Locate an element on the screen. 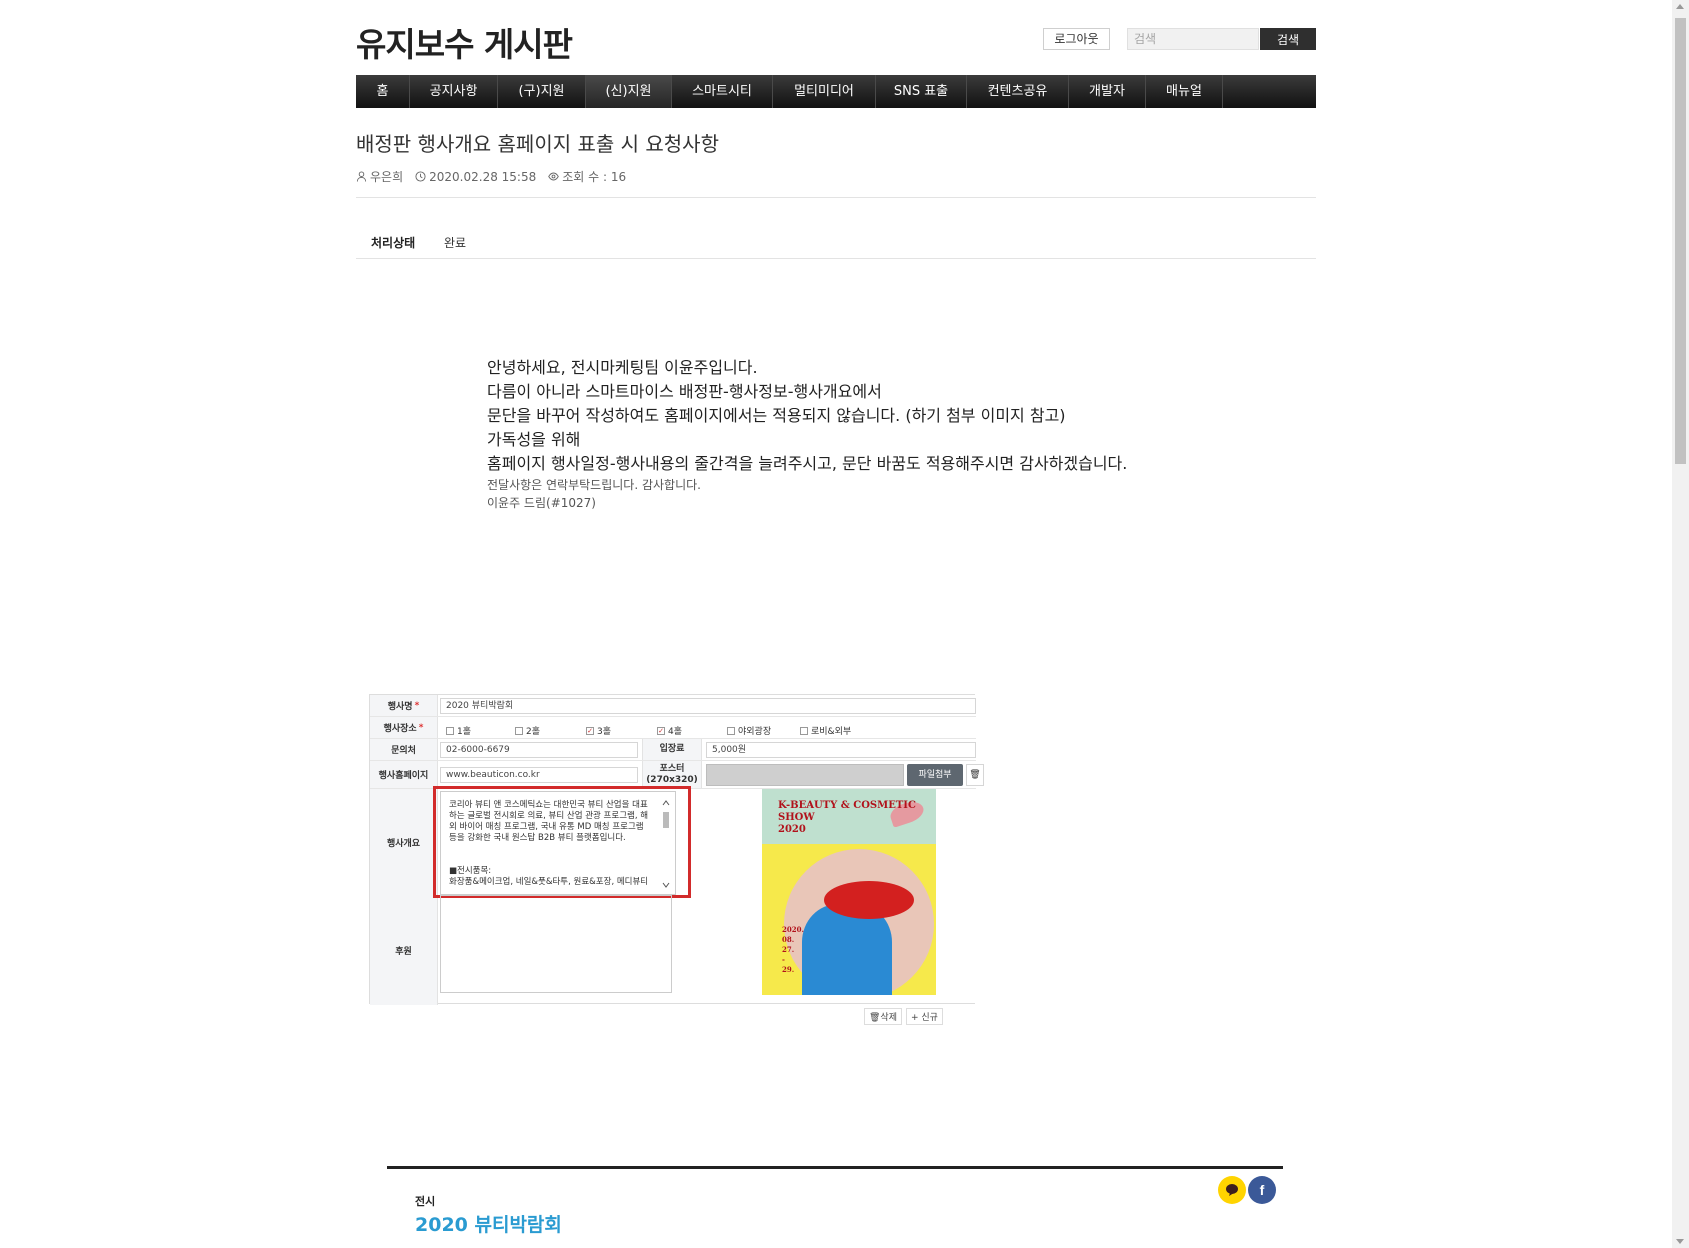 The image size is (1689, 1248). logout-button: 로그아웃 is located at coordinates (1076, 39).